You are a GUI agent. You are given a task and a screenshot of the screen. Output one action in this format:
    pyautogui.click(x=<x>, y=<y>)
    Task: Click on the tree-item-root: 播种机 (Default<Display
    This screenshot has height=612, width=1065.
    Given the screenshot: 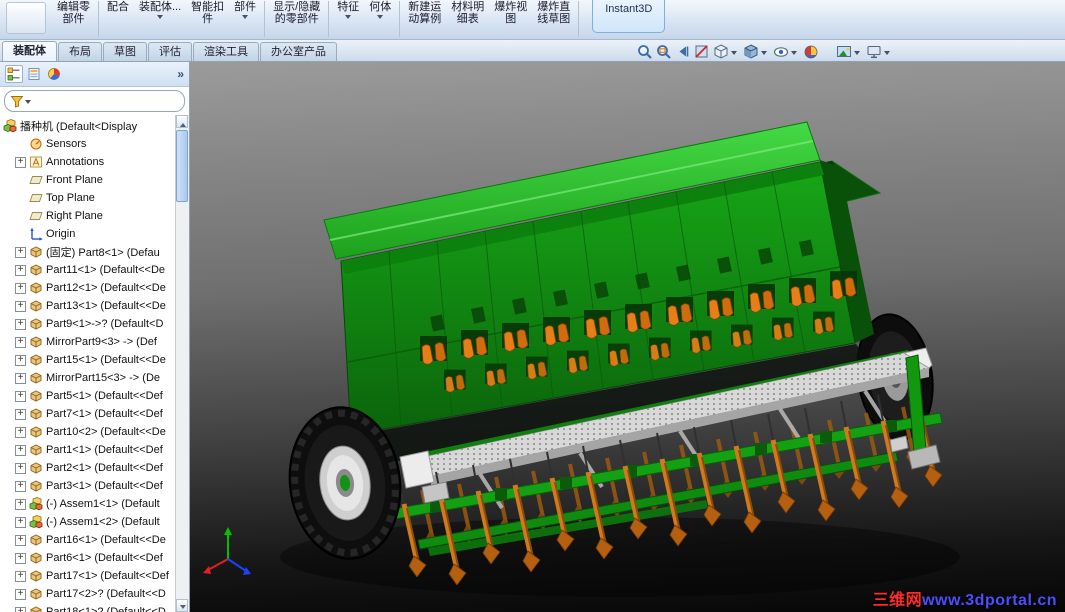 What is the action you would take?
    pyautogui.click(x=94, y=126)
    